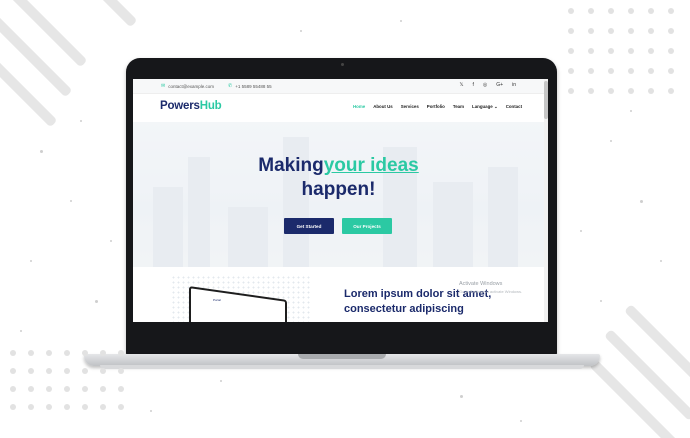  I want to click on scrollbar-thumb, so click(546, 100).